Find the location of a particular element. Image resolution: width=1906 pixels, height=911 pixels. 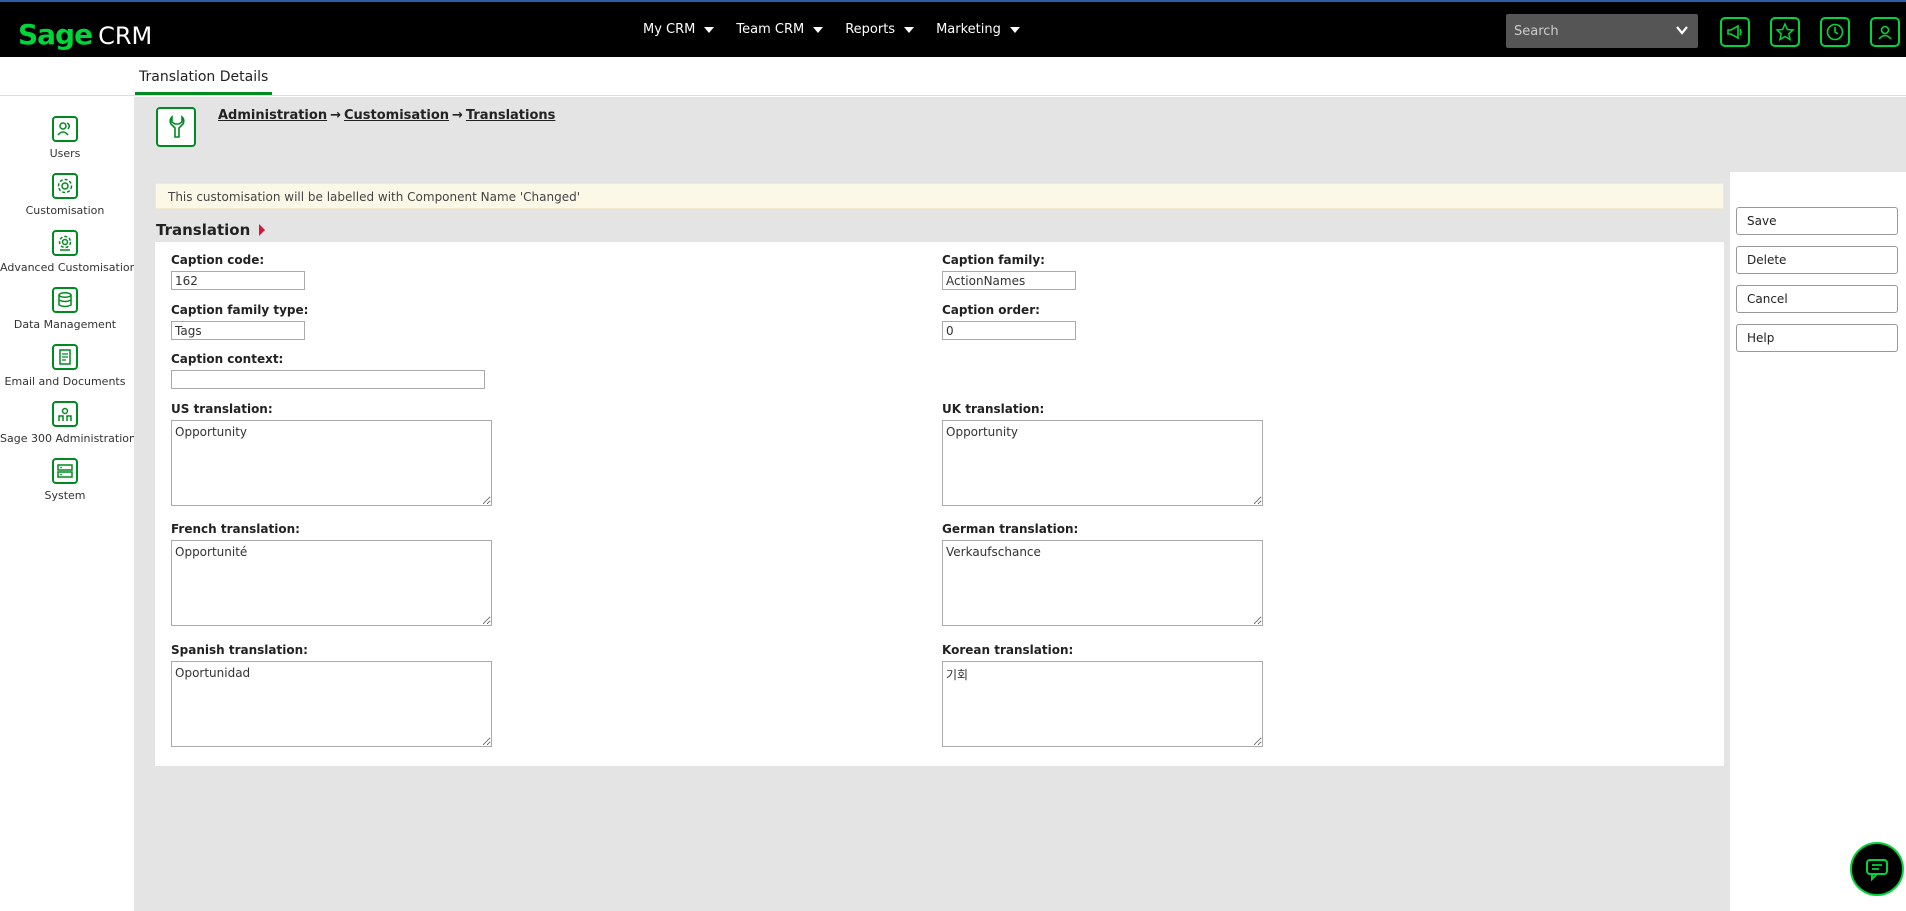

caption-order-field: Caption order: is located at coordinates (1009, 321).